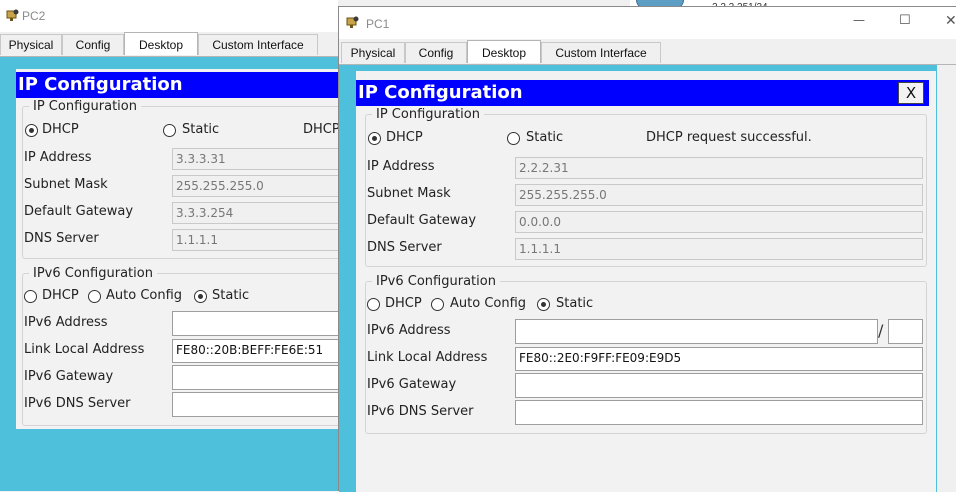 Image resolution: width=956 pixels, height=492 pixels. I want to click on pc2-ipv6-auto-config-radio, so click(94, 296).